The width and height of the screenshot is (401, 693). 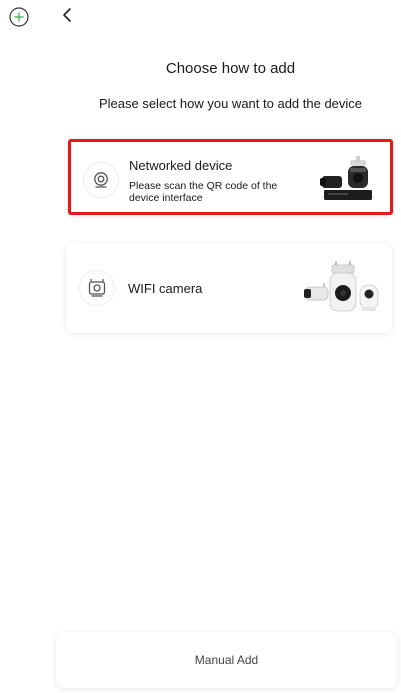 What do you see at coordinates (230, 68) in the screenshot?
I see `page-title: Choose how to add` at bounding box center [230, 68].